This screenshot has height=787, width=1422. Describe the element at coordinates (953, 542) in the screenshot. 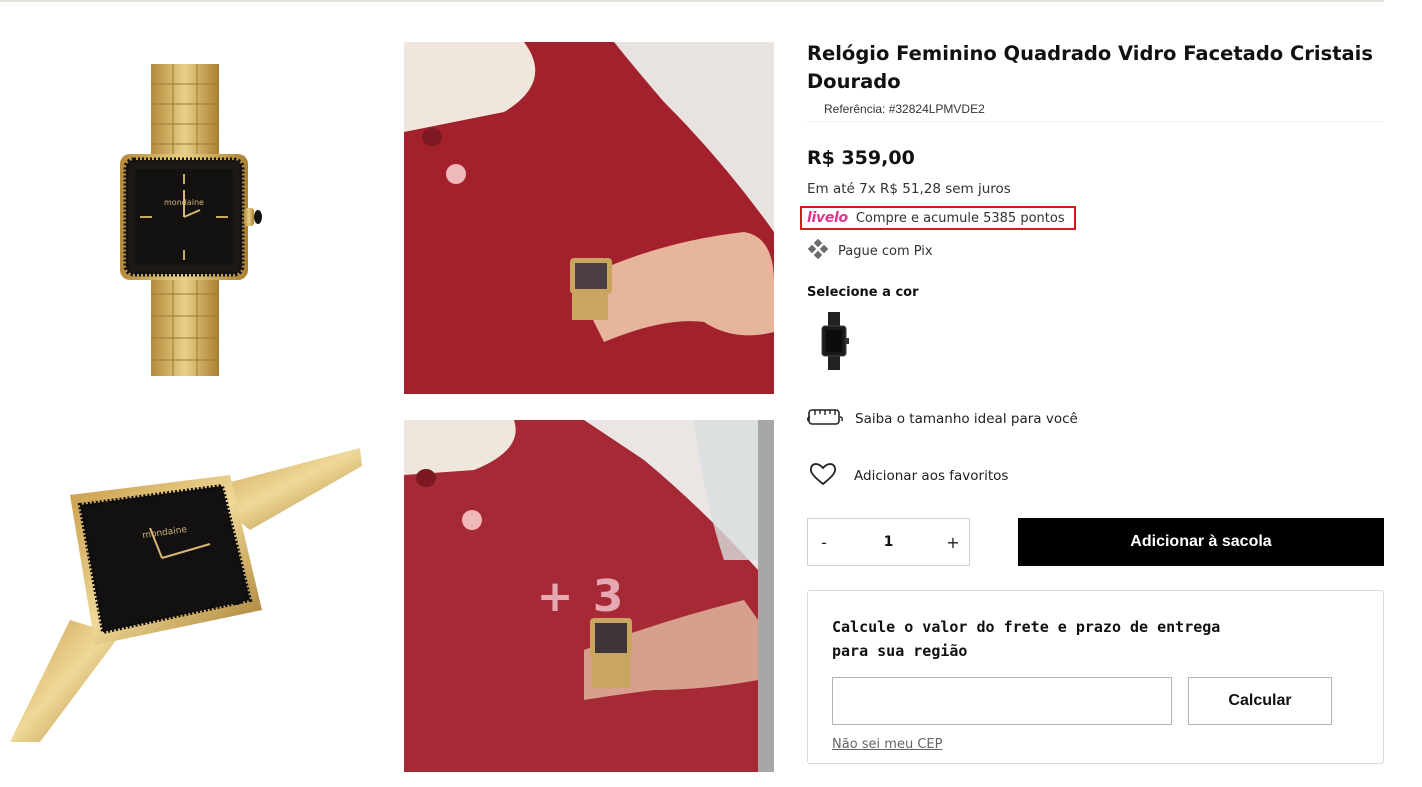

I see `quantity-increase-button: +` at that location.